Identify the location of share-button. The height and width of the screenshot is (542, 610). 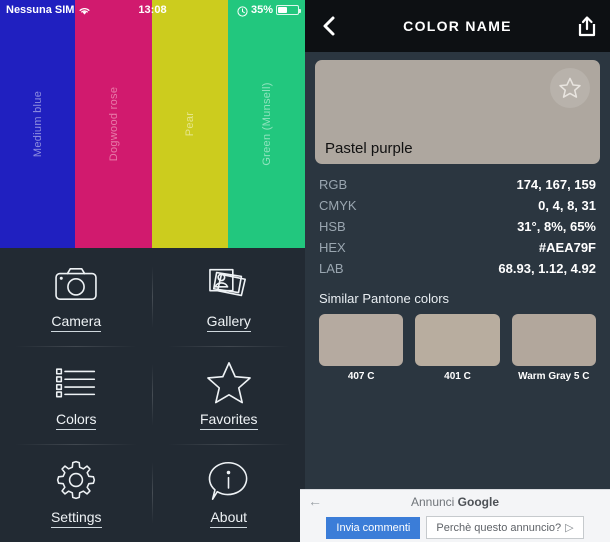
(586, 26).